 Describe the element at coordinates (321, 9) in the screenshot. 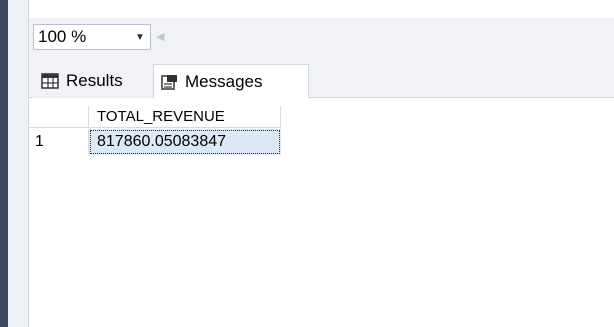

I see `top-strip` at that location.